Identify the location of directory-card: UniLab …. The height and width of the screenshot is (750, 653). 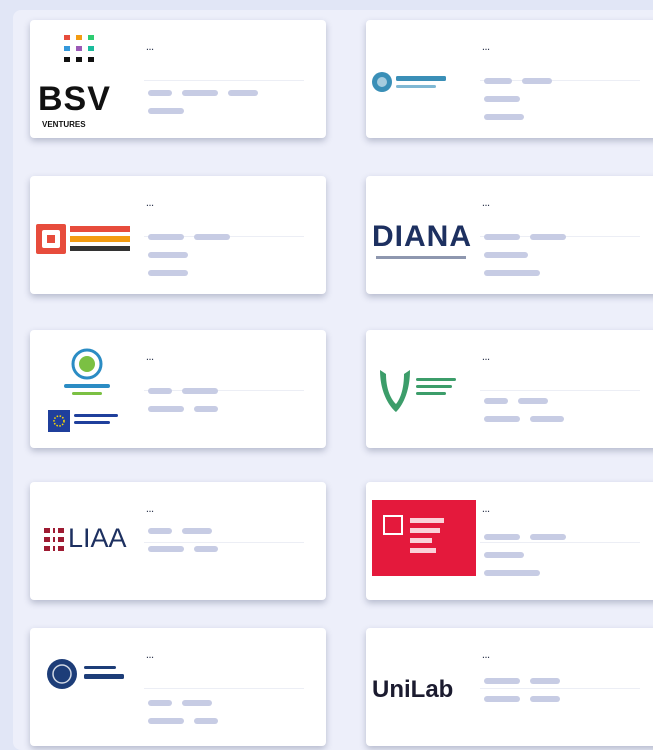
(509, 687).